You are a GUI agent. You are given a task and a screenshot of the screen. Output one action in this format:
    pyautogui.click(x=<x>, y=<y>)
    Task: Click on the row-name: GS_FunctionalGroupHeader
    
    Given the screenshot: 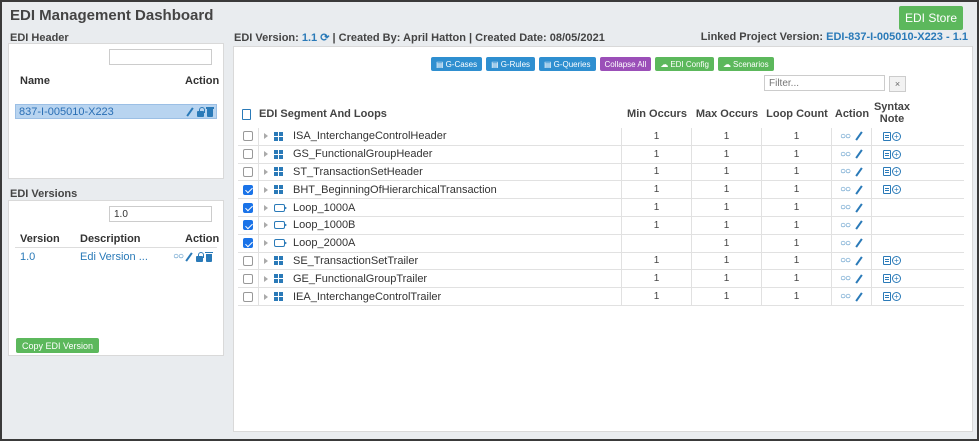 What is the action you would take?
    pyautogui.click(x=362, y=154)
    